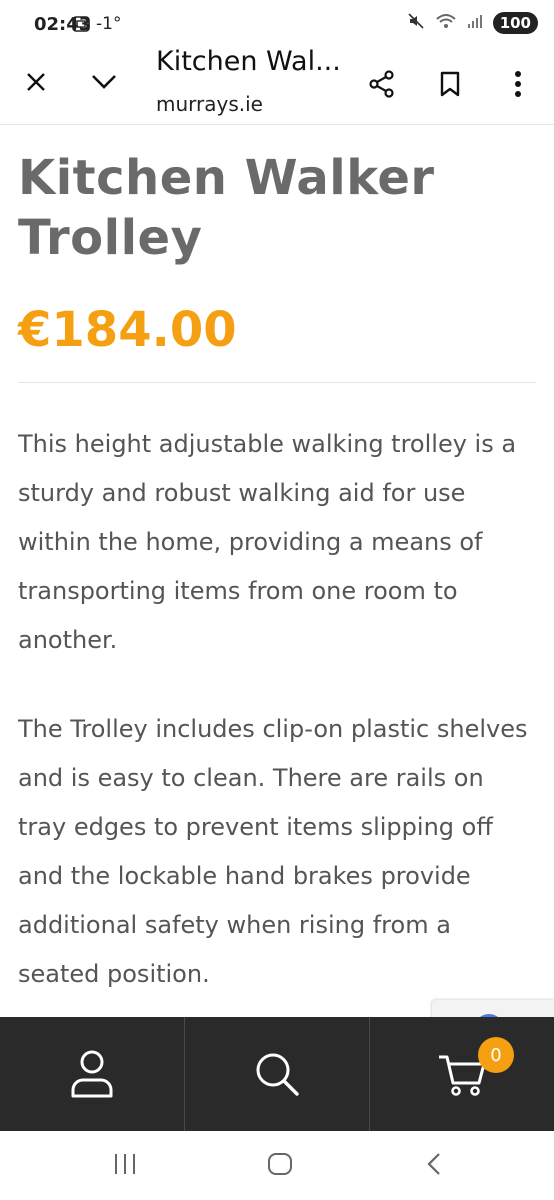  What do you see at coordinates (461, 1074) in the screenshot?
I see `cart-button: 0` at bounding box center [461, 1074].